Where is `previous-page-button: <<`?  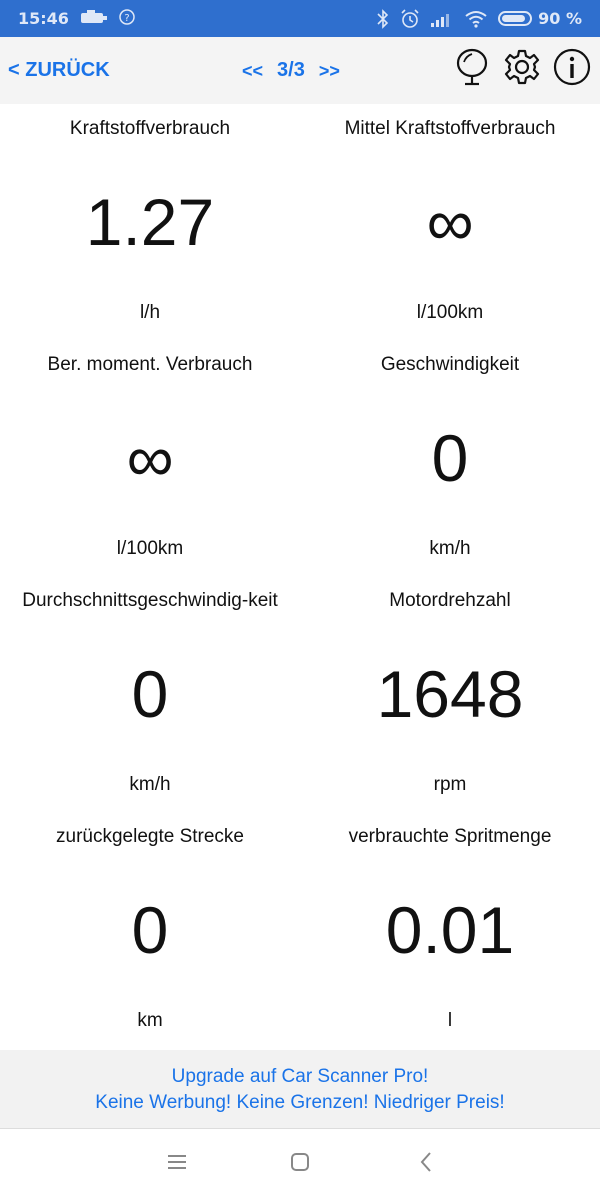
previous-page-button: << is located at coordinates (252, 71).